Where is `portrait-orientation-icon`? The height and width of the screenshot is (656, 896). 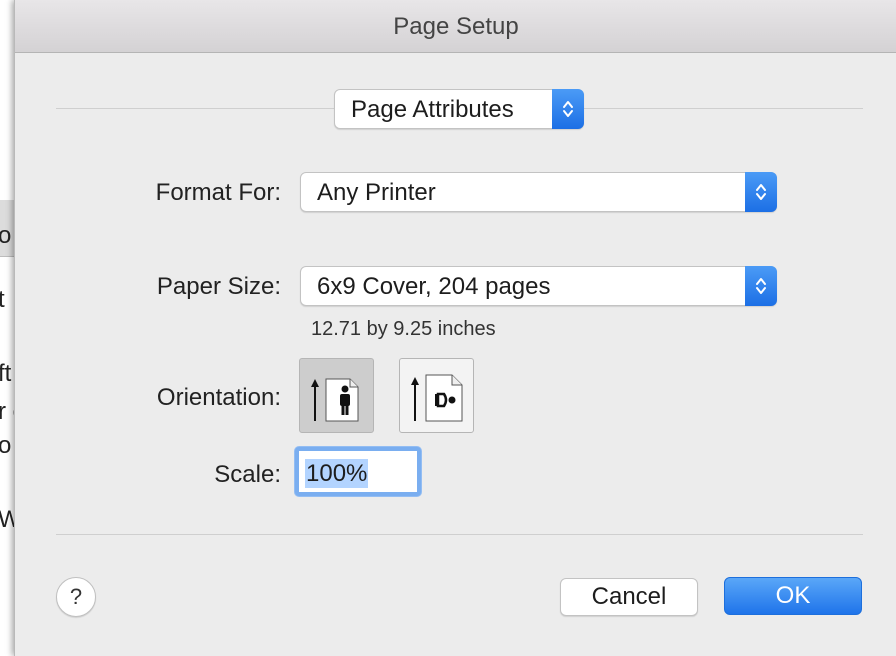 portrait-orientation-icon is located at coordinates (335, 400).